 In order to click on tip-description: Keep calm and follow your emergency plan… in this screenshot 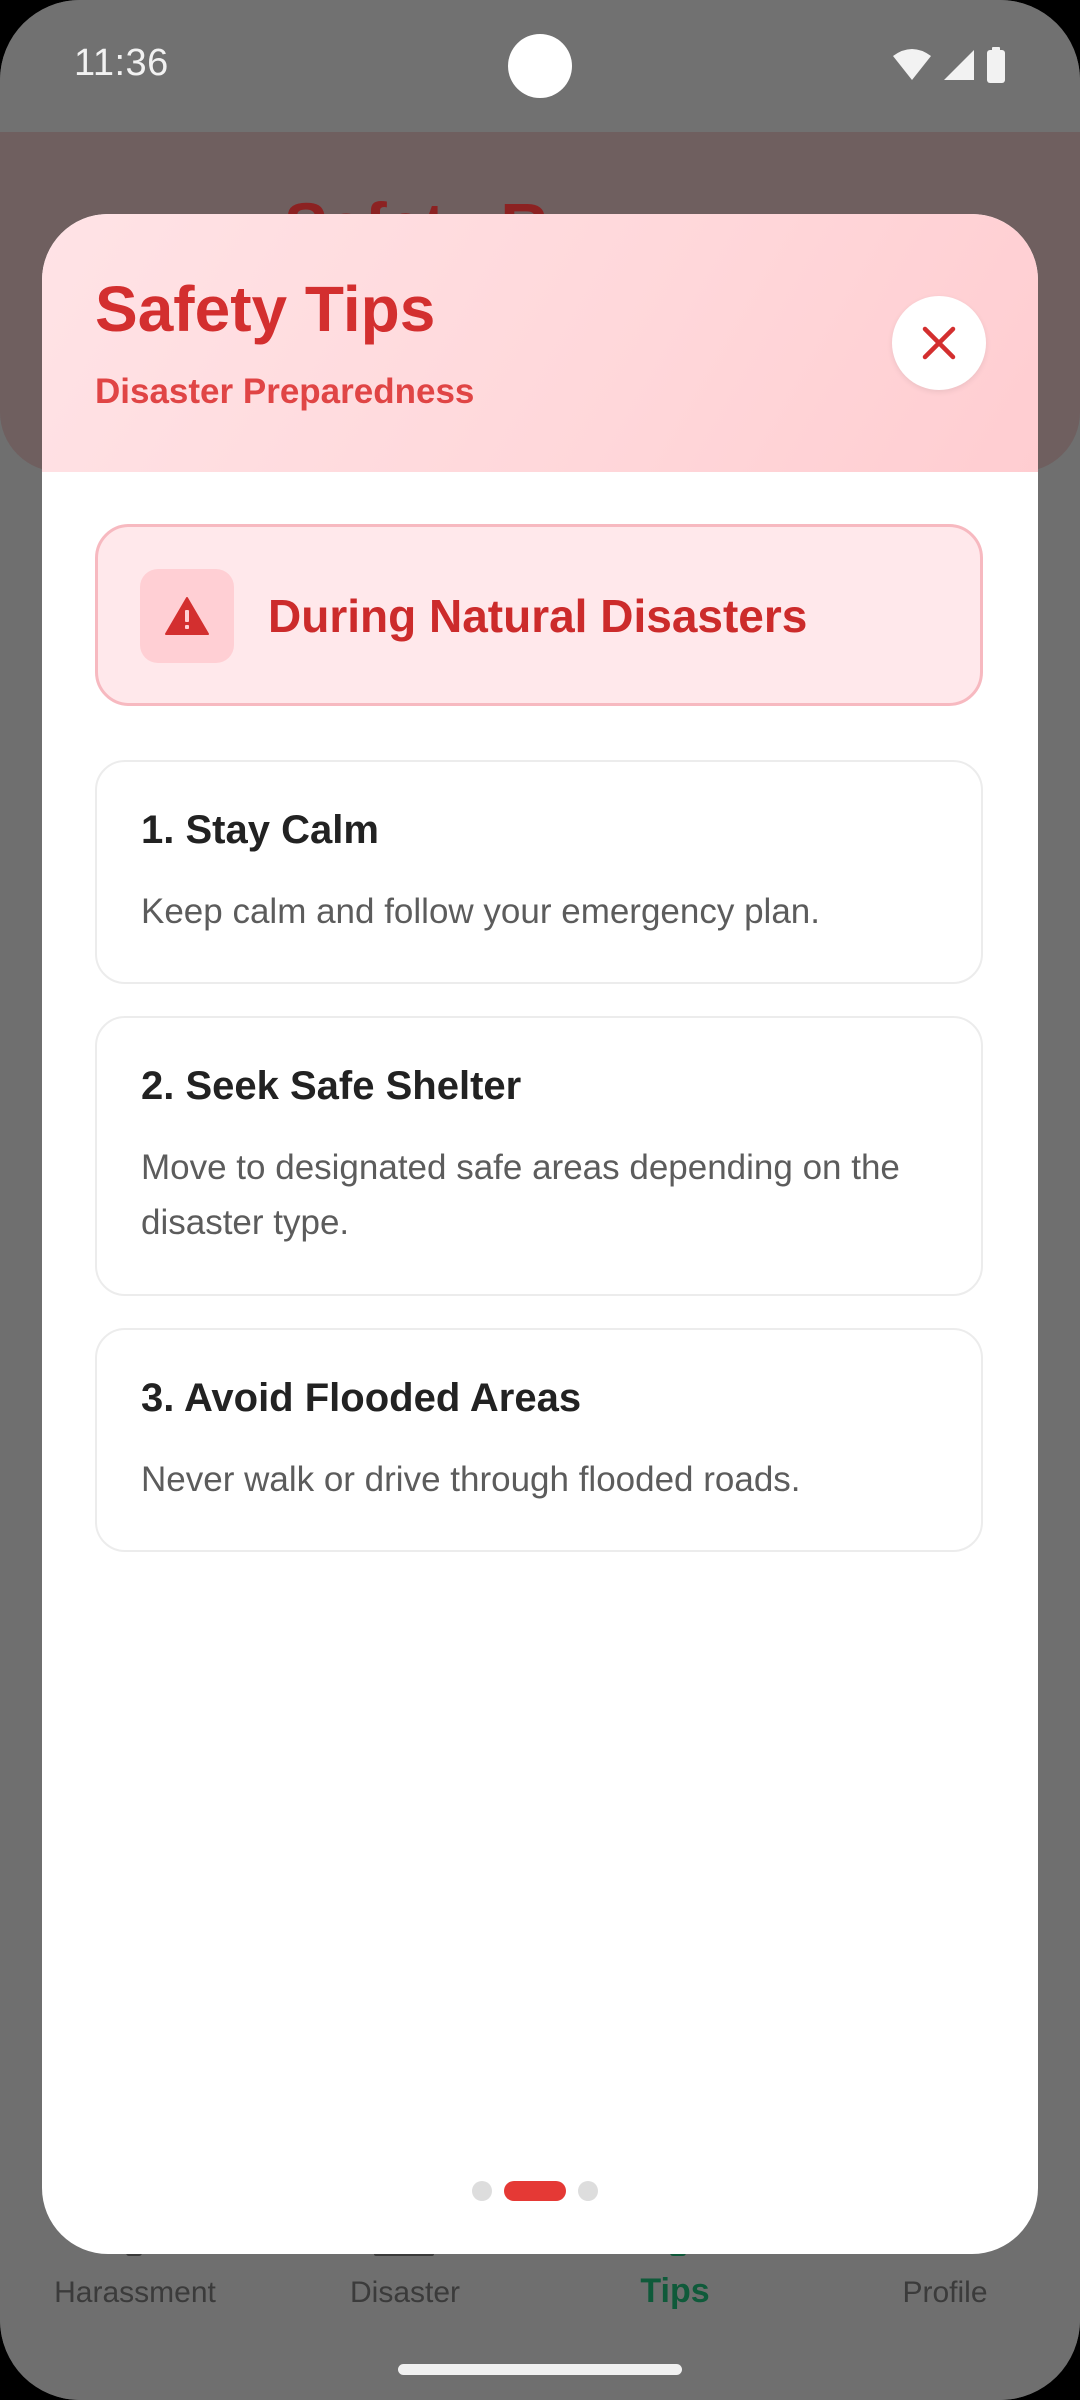, I will do `click(480, 911)`.